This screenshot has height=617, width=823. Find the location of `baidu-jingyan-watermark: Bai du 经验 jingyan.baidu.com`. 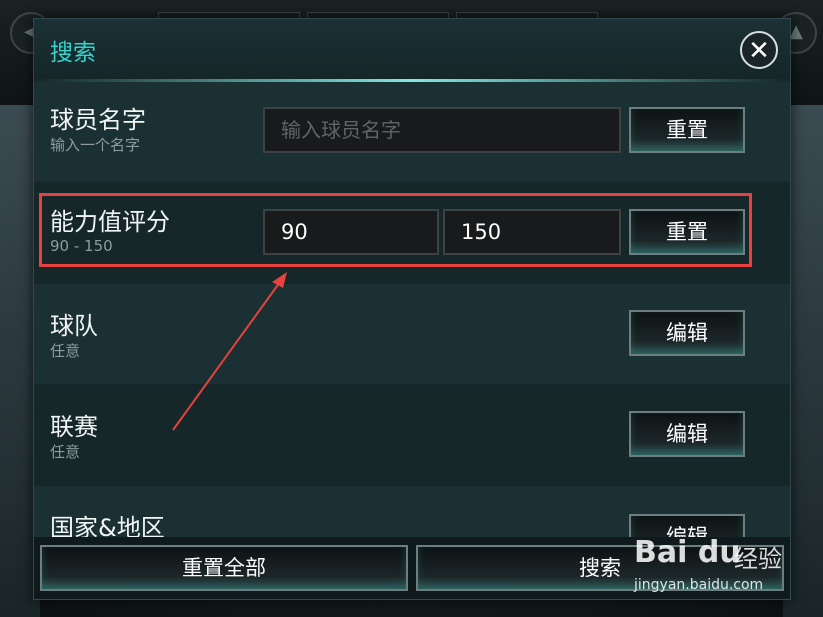

baidu-jingyan-watermark: Bai du 经验 jingyan.baidu.com is located at coordinates (724, 569).